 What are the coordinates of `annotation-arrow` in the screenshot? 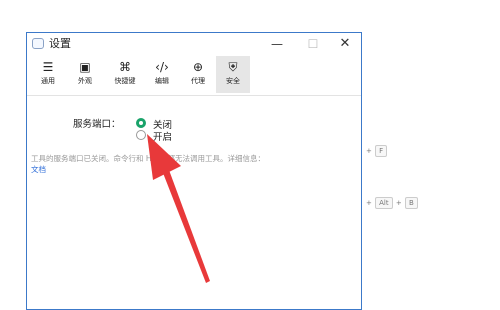 It's located at (178, 208).